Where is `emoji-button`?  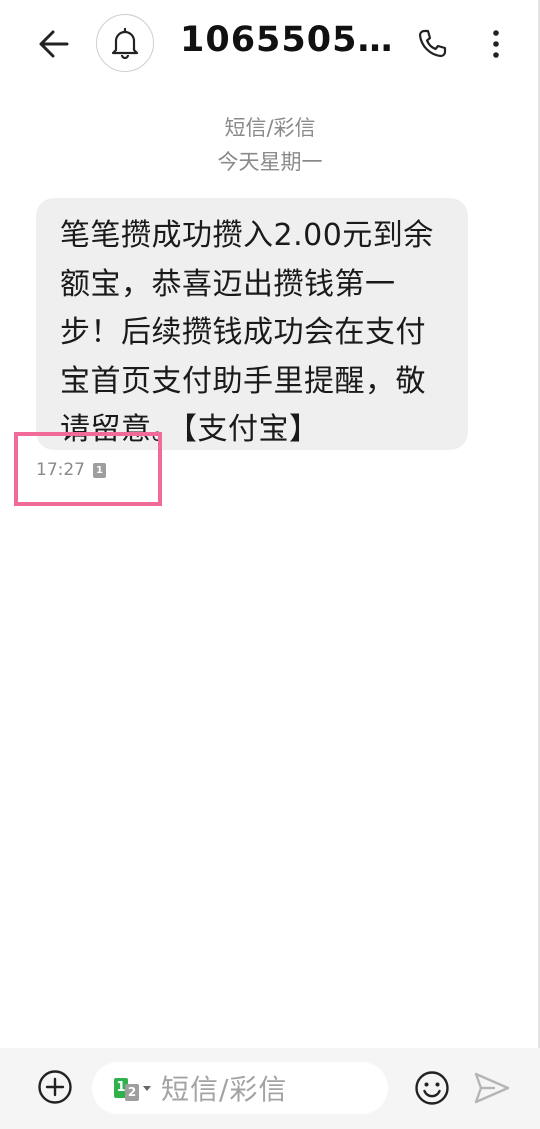 emoji-button is located at coordinates (432, 1088).